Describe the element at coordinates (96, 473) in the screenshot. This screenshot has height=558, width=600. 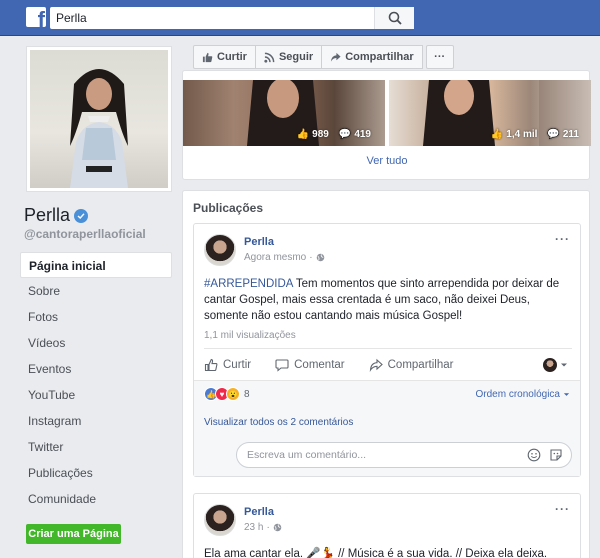
I see `nav-item-posts: Publicações` at that location.